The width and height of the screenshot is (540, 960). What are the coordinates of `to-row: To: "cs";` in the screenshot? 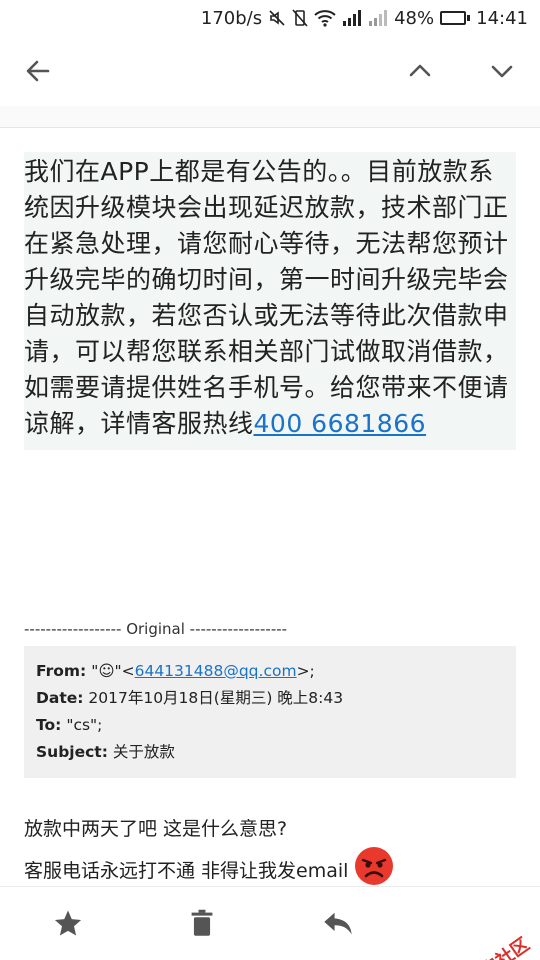 It's located at (270, 725).